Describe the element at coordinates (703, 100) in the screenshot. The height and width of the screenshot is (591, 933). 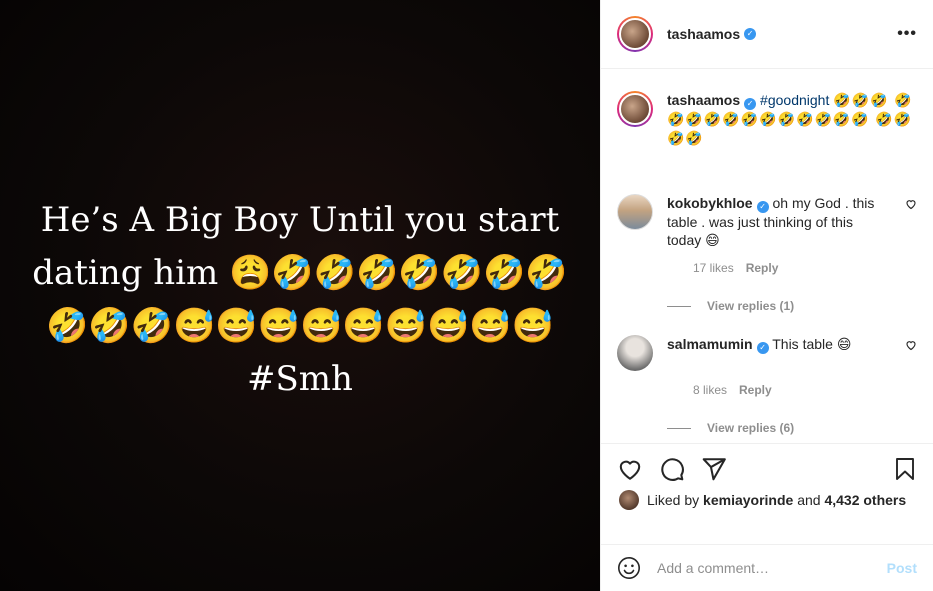
I see `caption-username: tashaamos` at that location.